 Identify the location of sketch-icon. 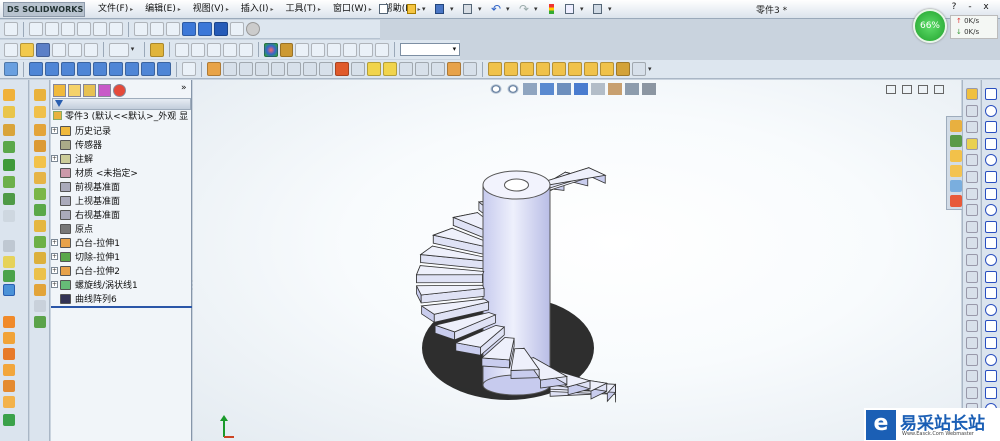
(181, 49).